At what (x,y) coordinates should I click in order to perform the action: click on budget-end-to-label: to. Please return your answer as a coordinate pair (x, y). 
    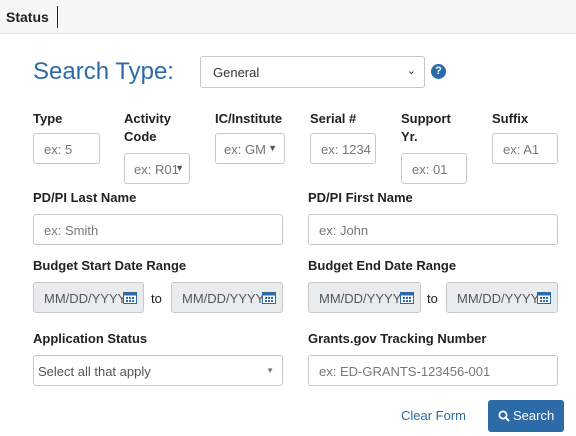
    Looking at the image, I should click on (432, 298).